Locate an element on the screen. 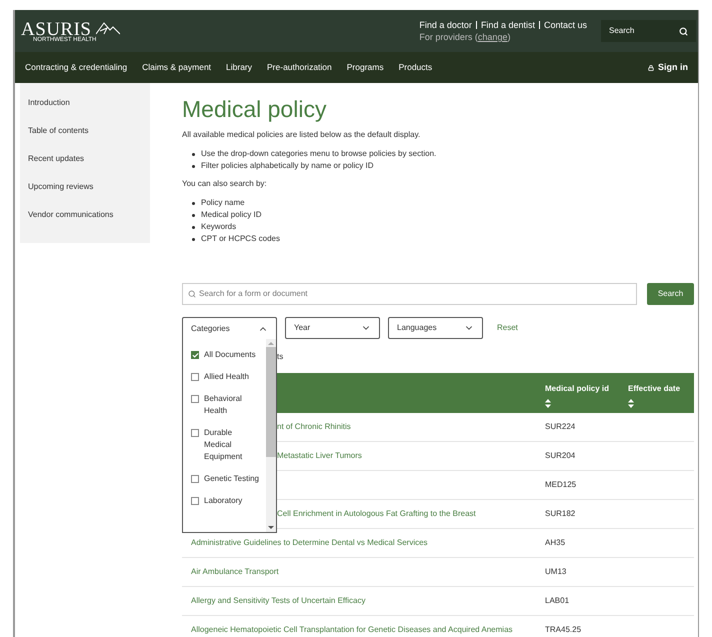 The width and height of the screenshot is (712, 637). reset-link: Reset is located at coordinates (507, 328).